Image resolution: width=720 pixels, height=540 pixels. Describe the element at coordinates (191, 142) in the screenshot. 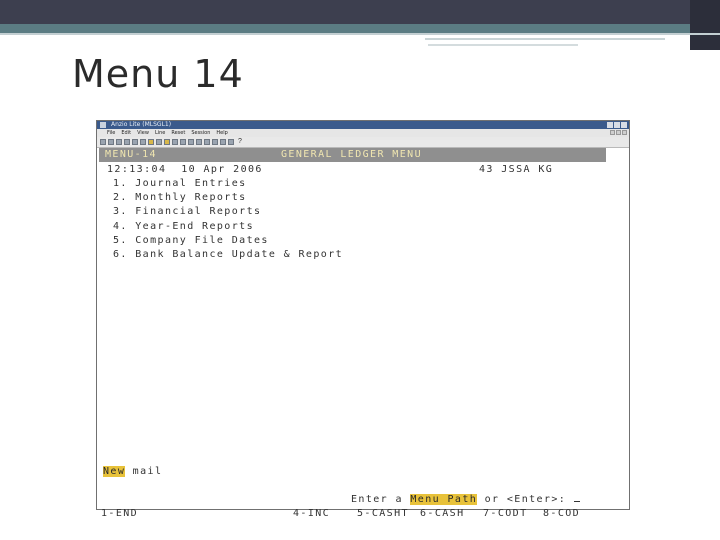

I see `settings-icon` at that location.